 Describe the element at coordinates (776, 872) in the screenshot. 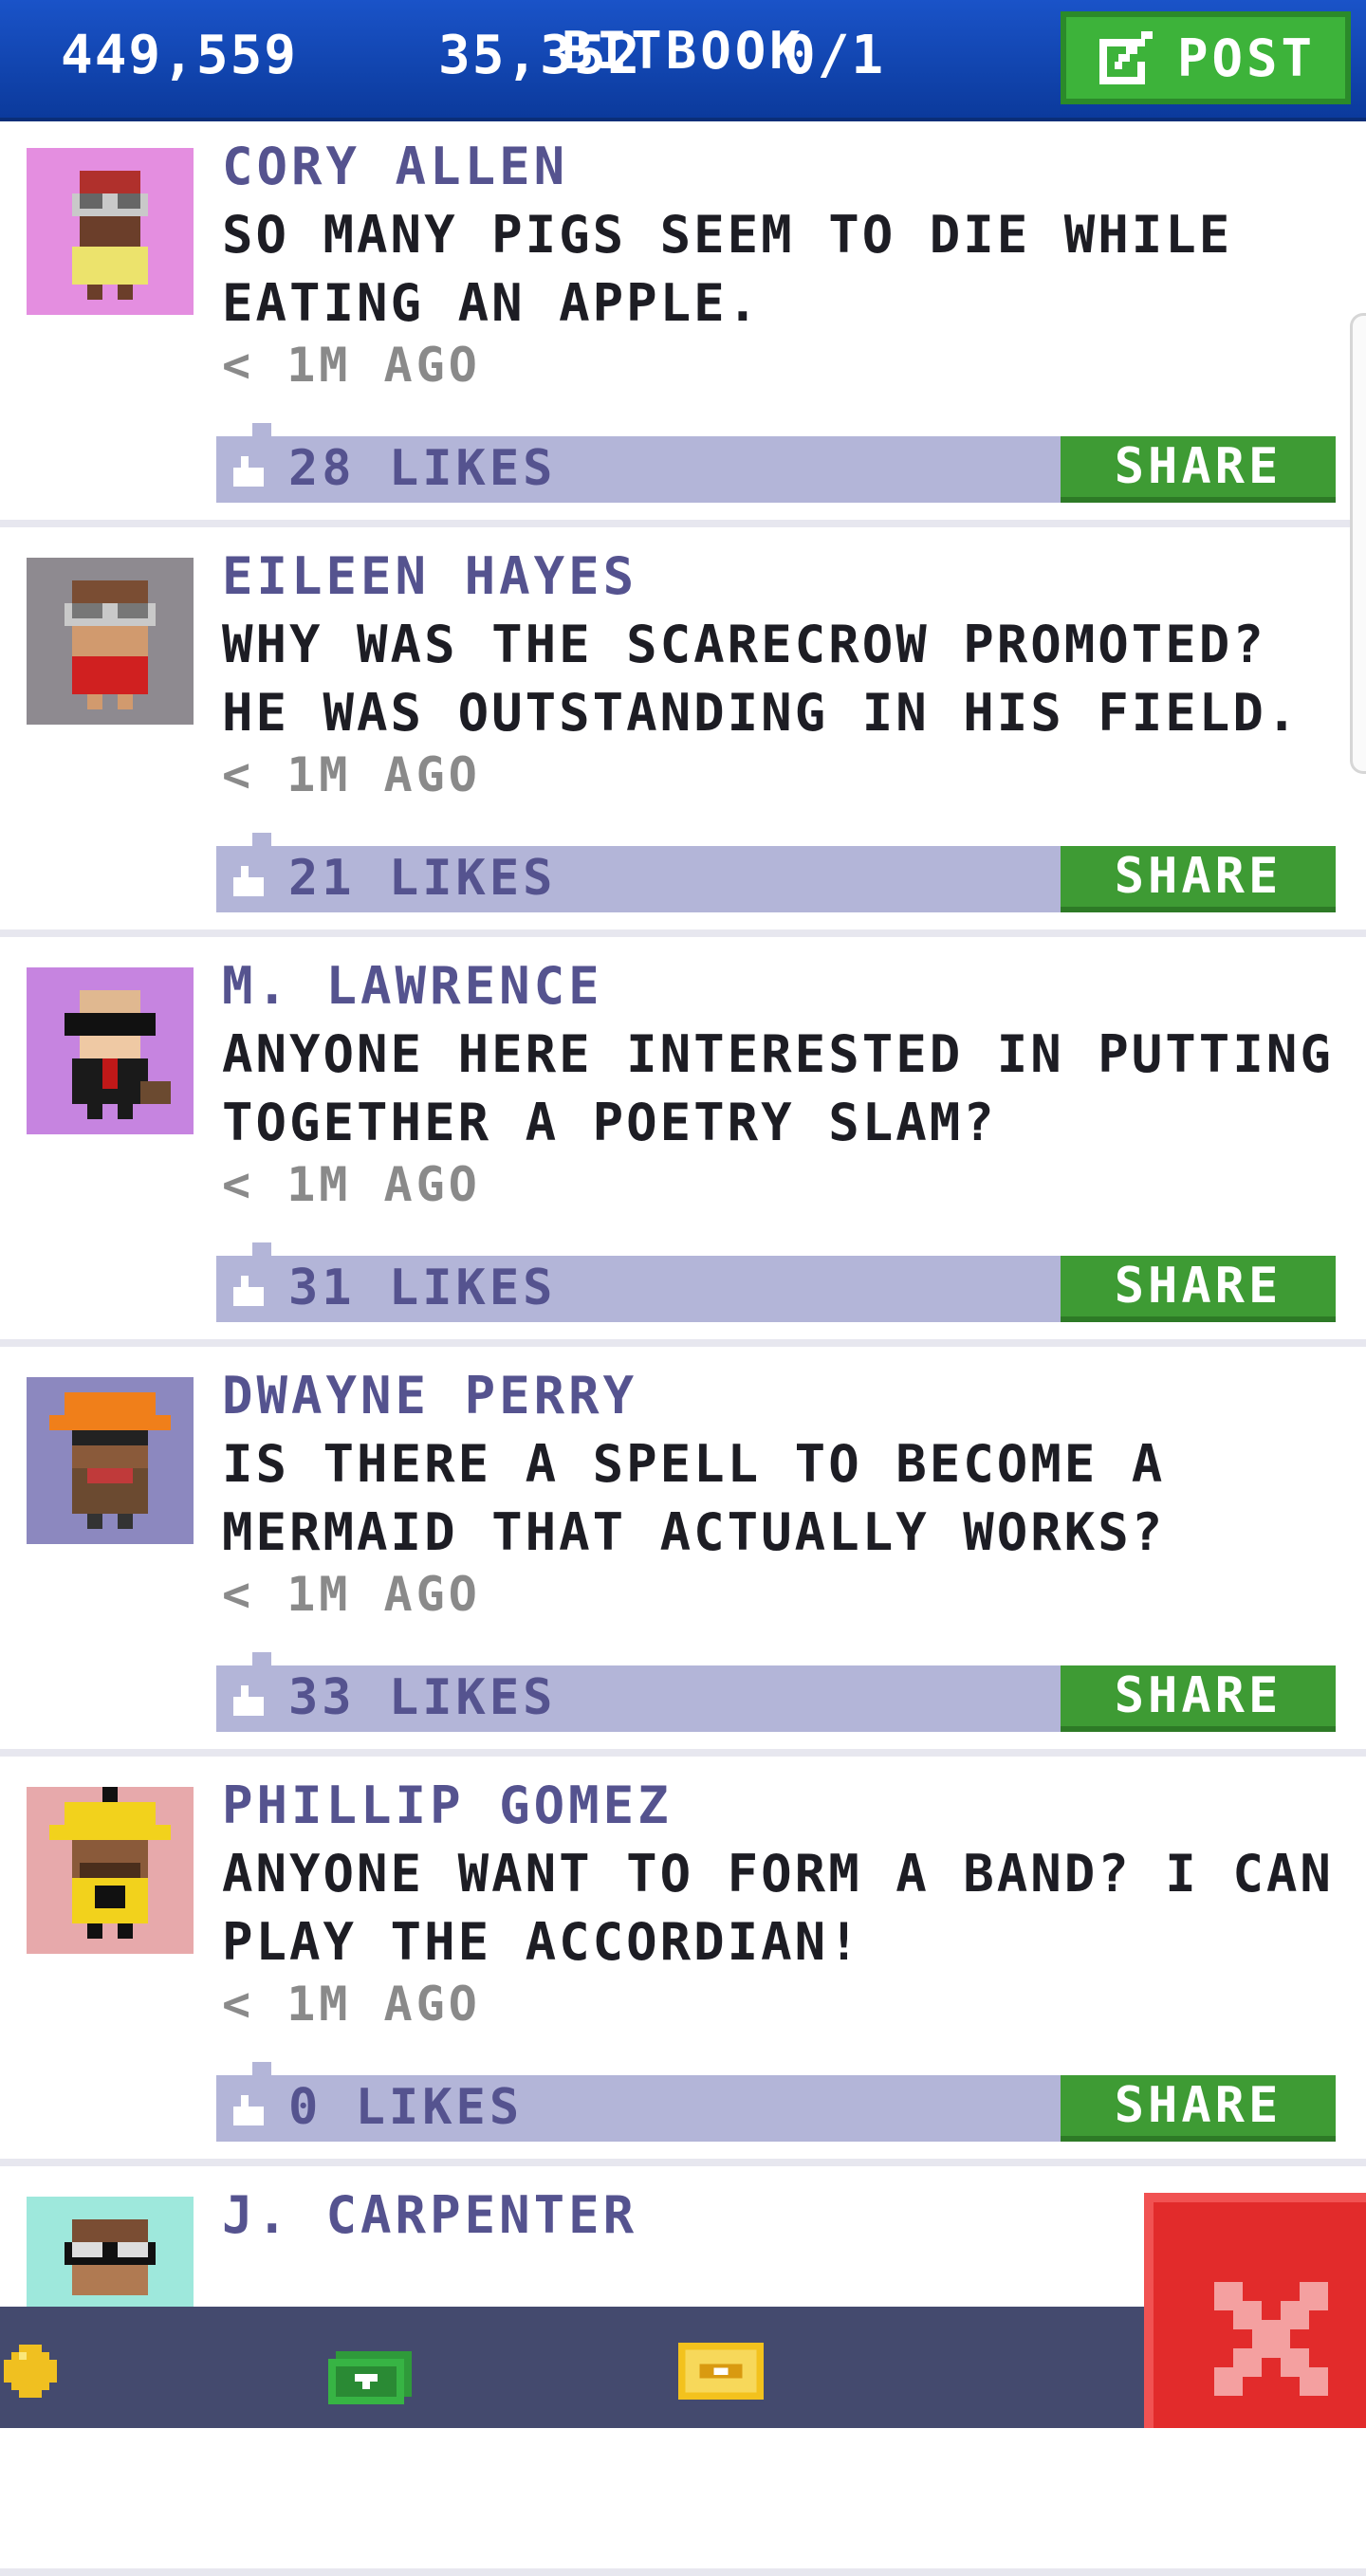

I see `likes-bar: 21 LIKES SHARE` at that location.